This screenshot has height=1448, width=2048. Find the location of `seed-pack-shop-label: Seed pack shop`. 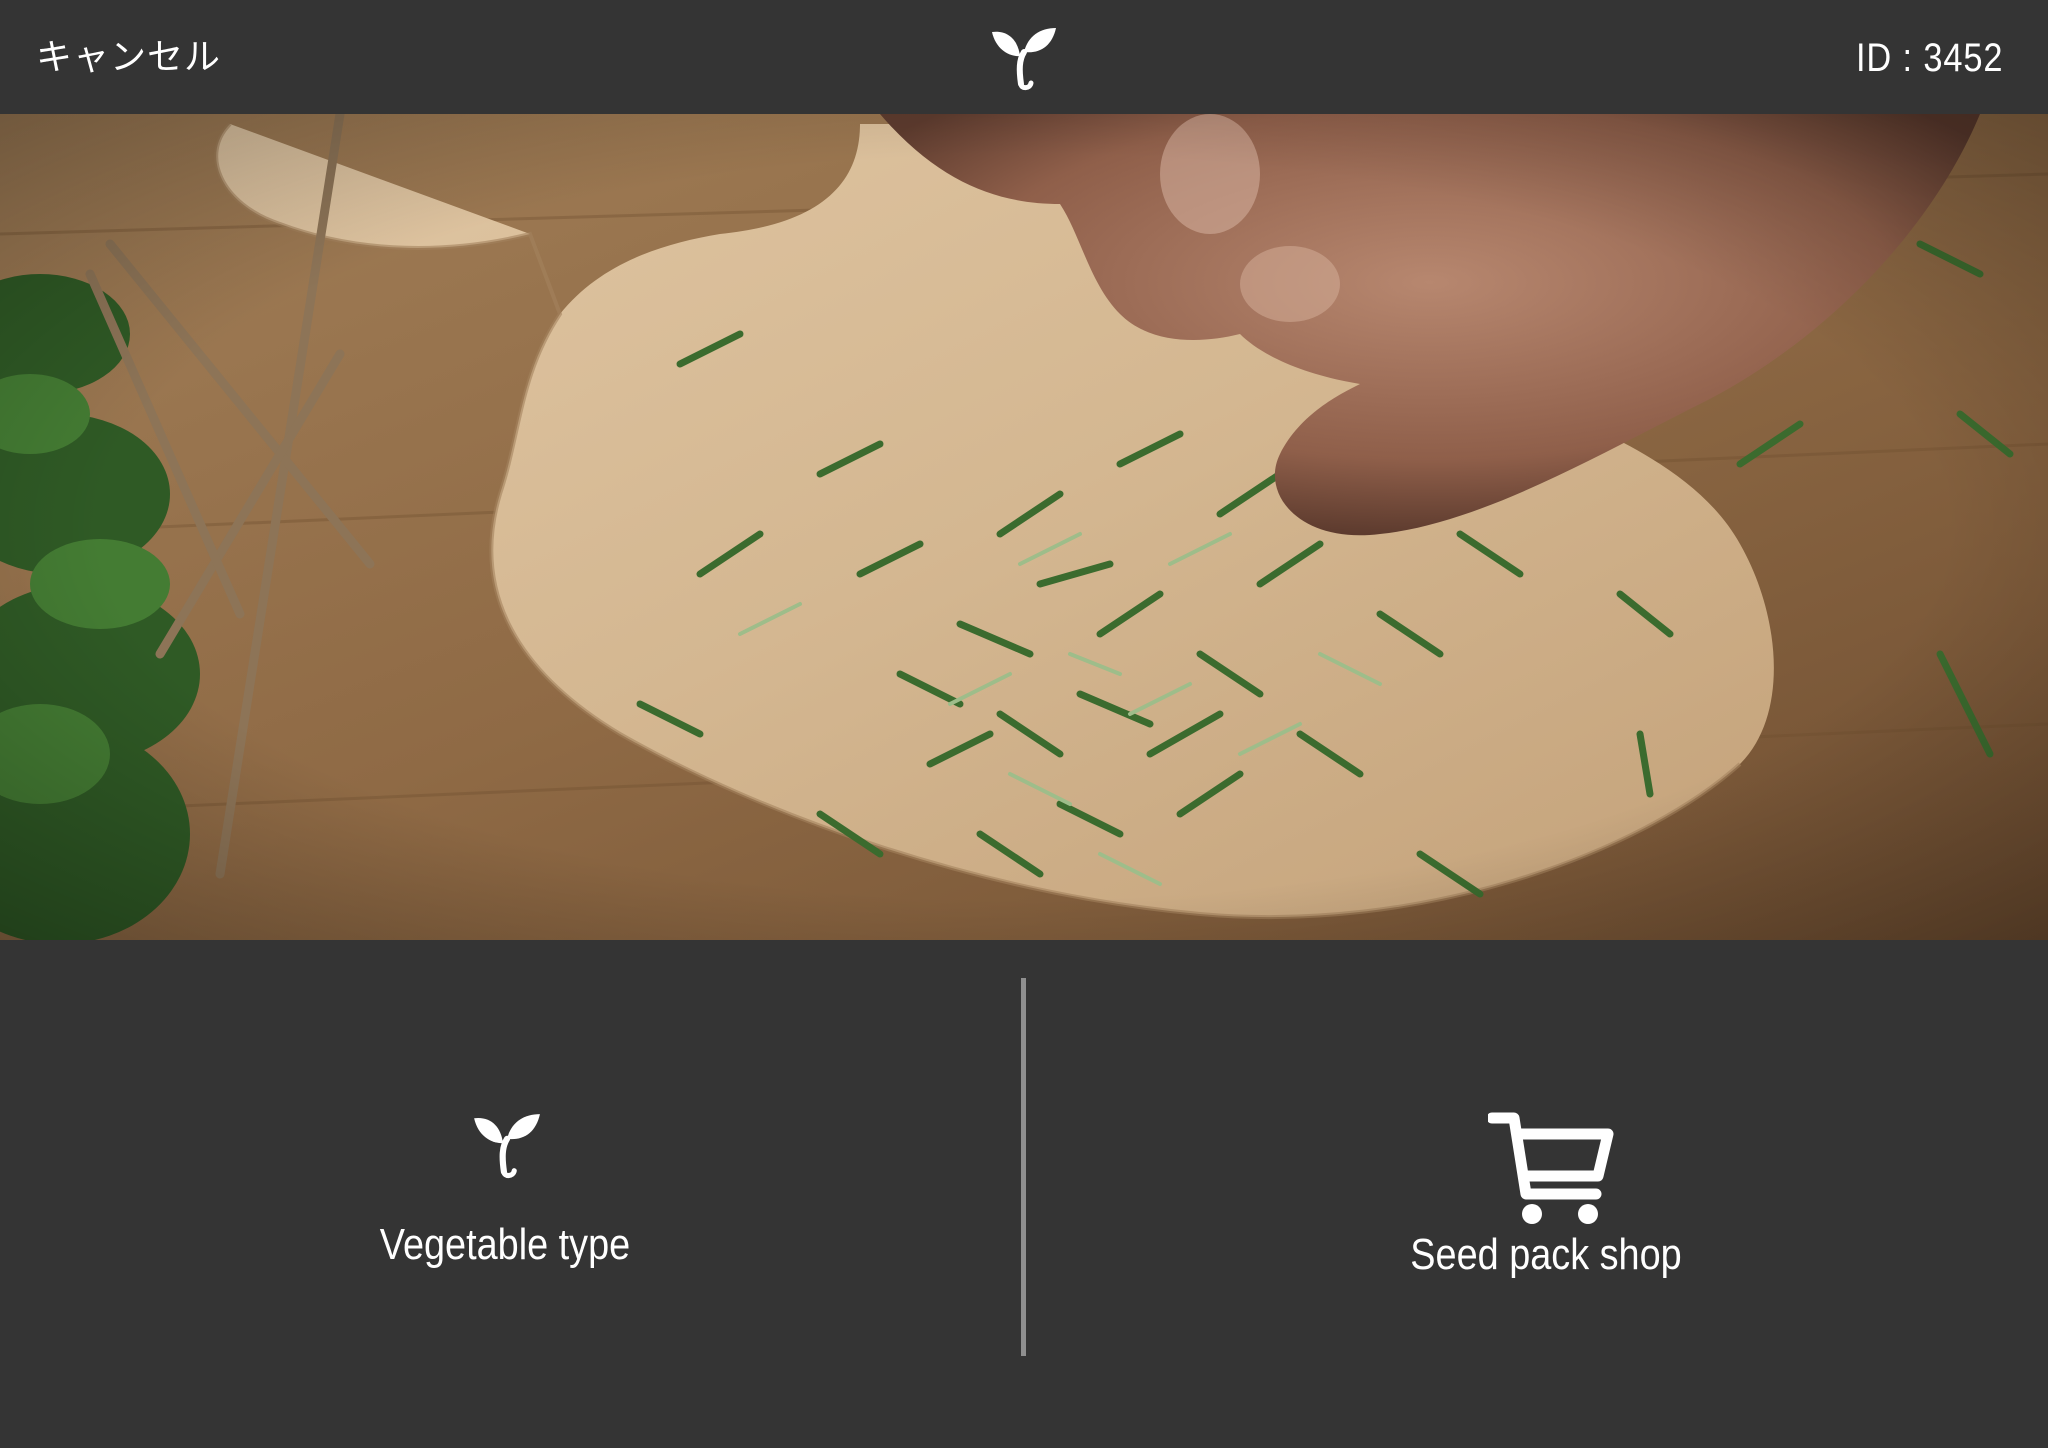

seed-pack-shop-label: Seed pack shop is located at coordinates (1546, 1254).